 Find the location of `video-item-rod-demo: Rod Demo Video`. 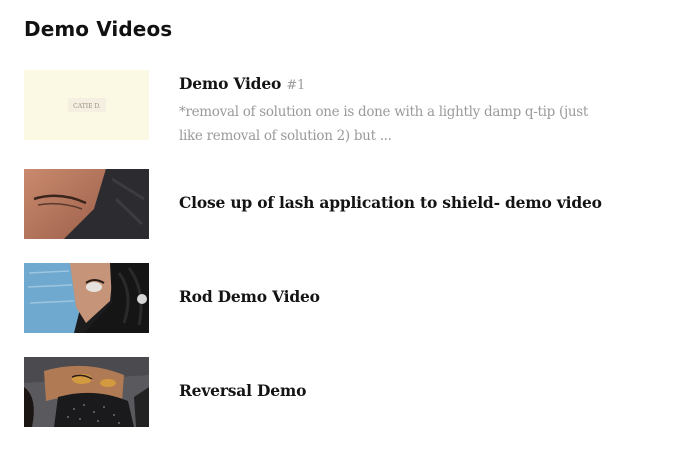

video-item-rod-demo: Rod Demo Video is located at coordinates (324, 298).